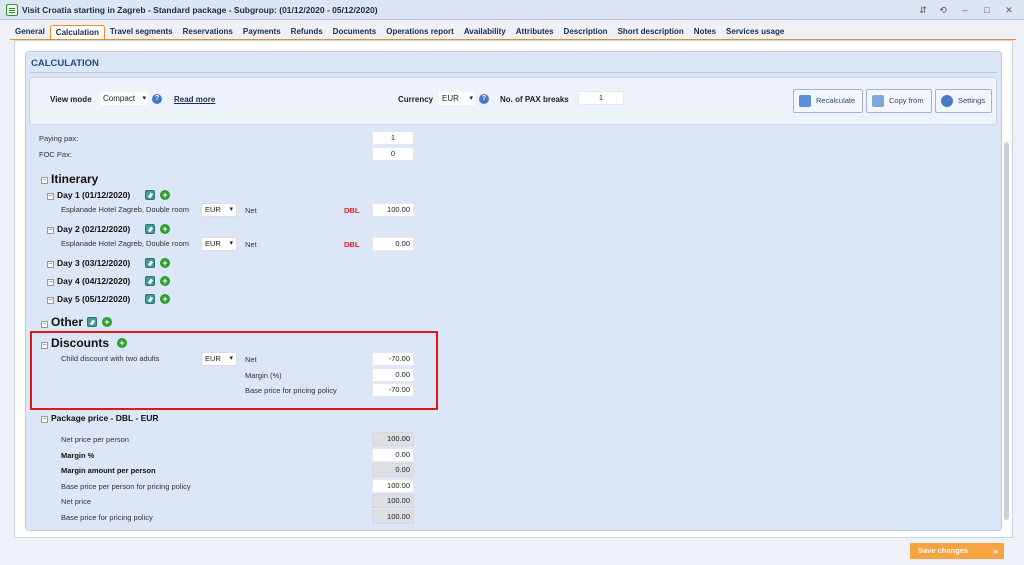 The width and height of the screenshot is (1024, 565). What do you see at coordinates (1009, 10) in the screenshot?
I see `close-icon: ✕` at bounding box center [1009, 10].